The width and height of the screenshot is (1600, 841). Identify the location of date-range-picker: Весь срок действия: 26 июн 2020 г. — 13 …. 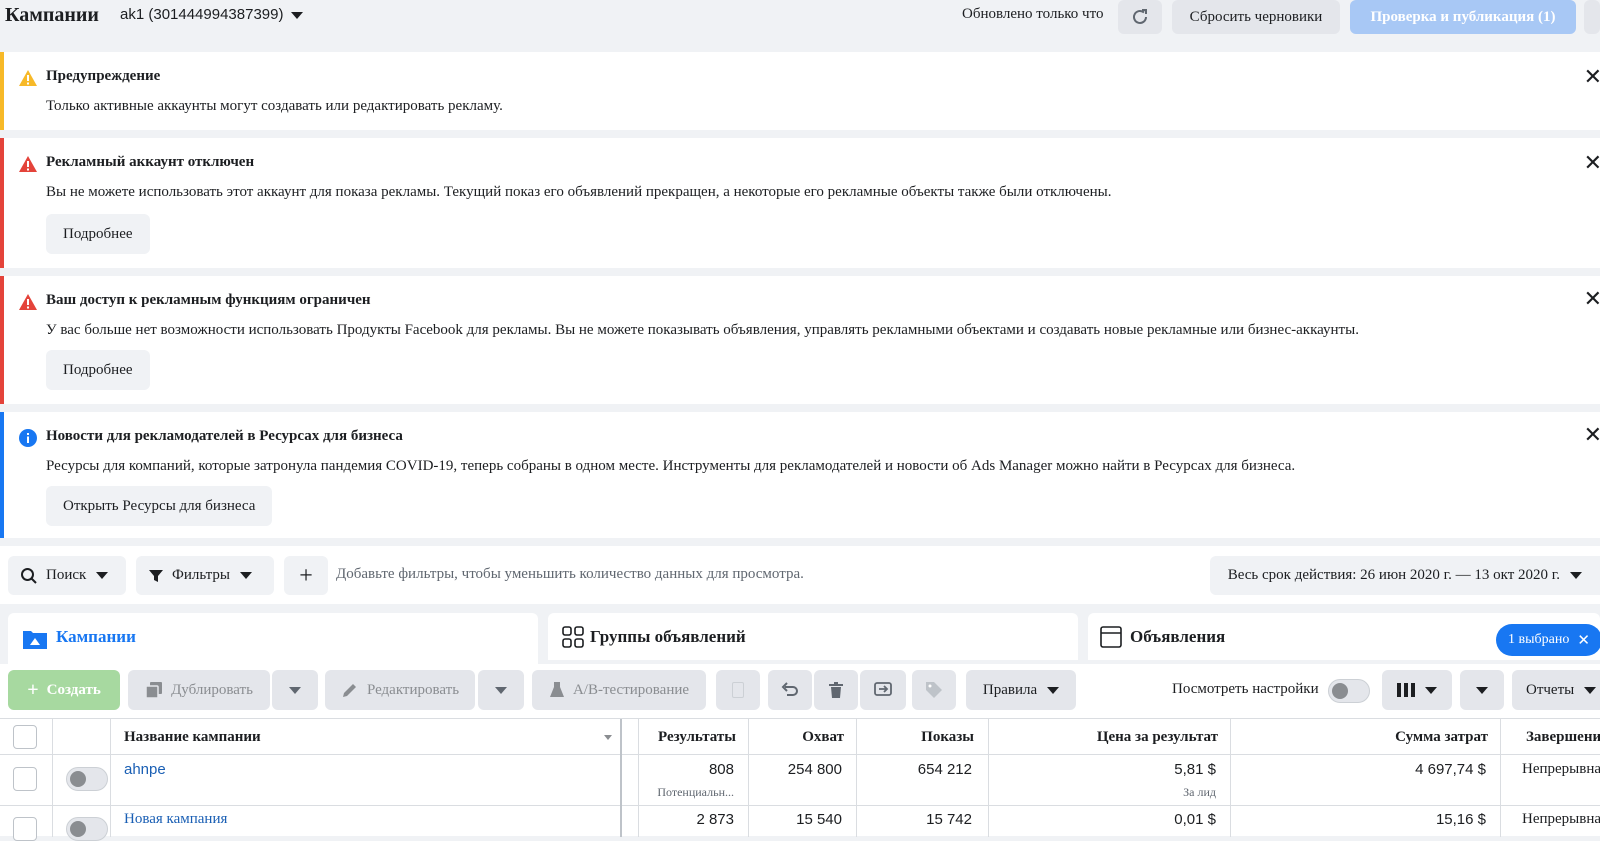
(1404, 575).